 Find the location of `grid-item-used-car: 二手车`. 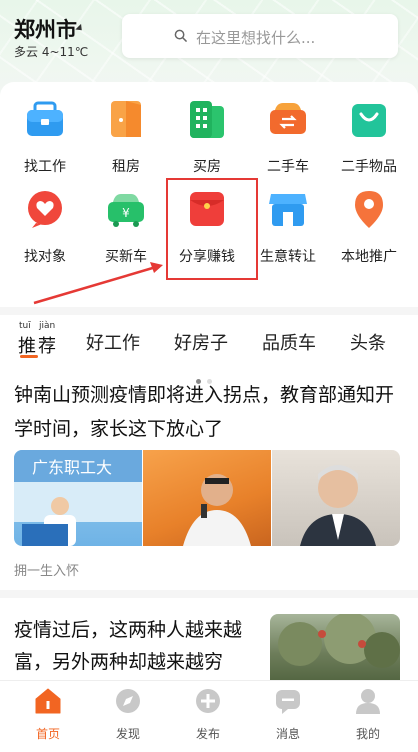

grid-item-used-car: 二手车 is located at coordinates (288, 138).